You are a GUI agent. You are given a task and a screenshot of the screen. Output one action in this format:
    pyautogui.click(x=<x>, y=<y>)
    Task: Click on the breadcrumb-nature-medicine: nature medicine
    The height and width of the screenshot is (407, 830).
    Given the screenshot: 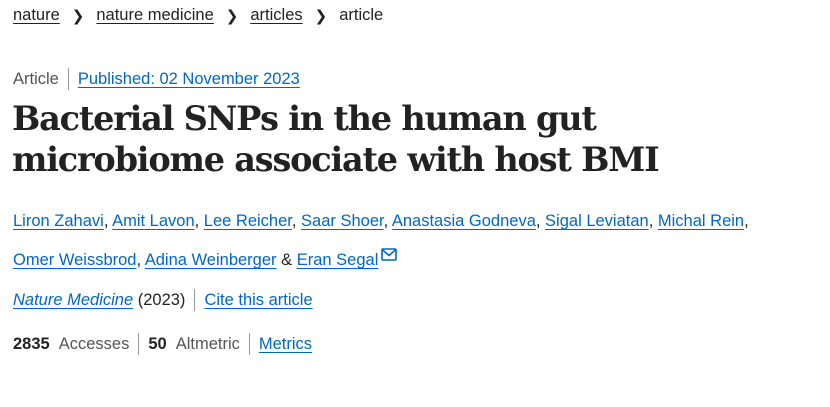 What is the action you would take?
    pyautogui.click(x=154, y=15)
    